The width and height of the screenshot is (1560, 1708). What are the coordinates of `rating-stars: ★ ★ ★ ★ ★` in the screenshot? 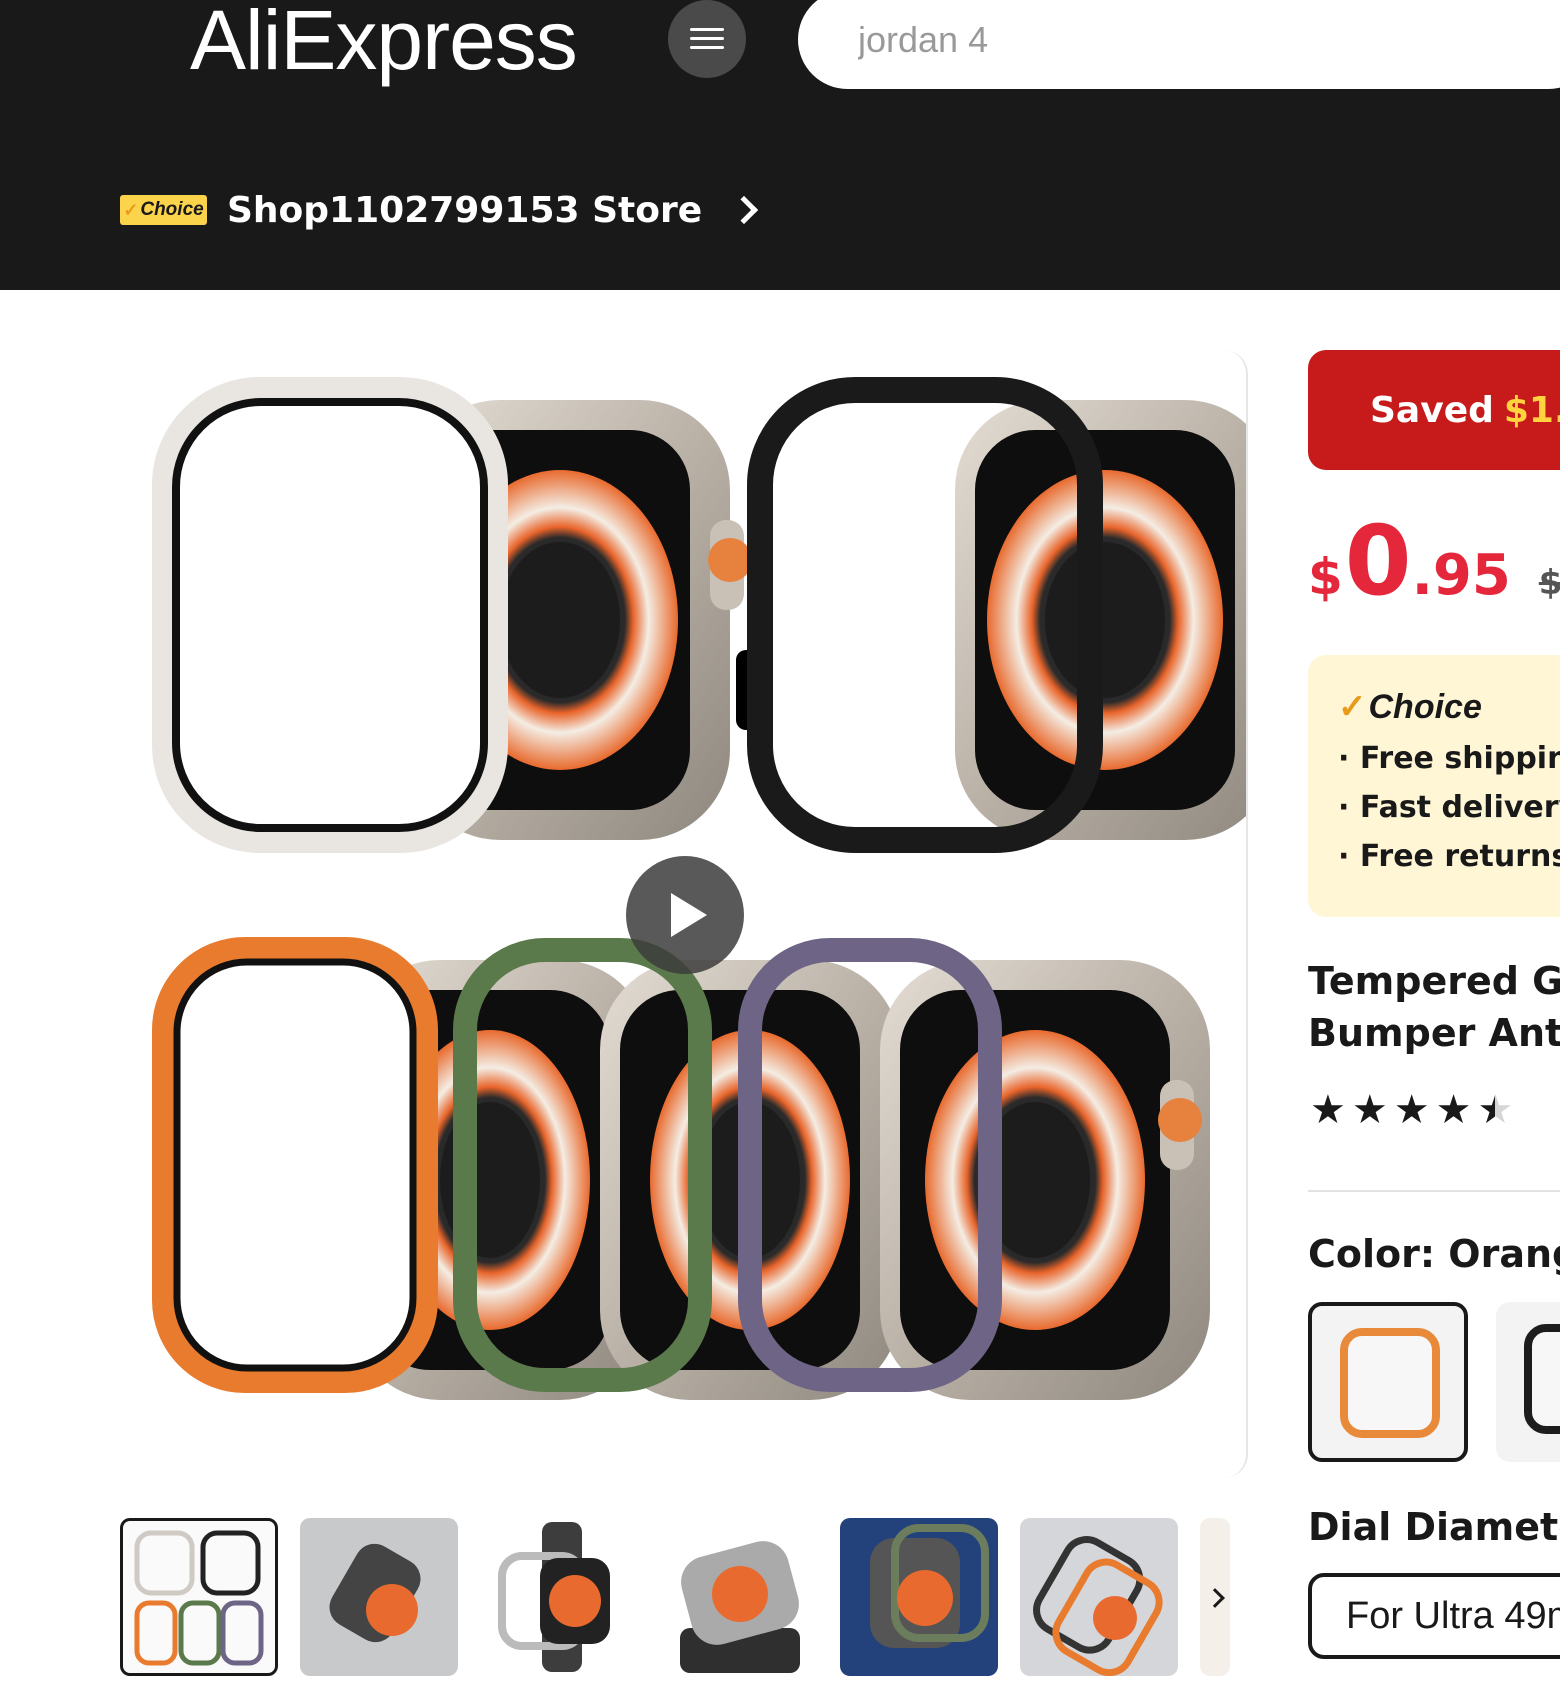 It's located at (1414, 1110).